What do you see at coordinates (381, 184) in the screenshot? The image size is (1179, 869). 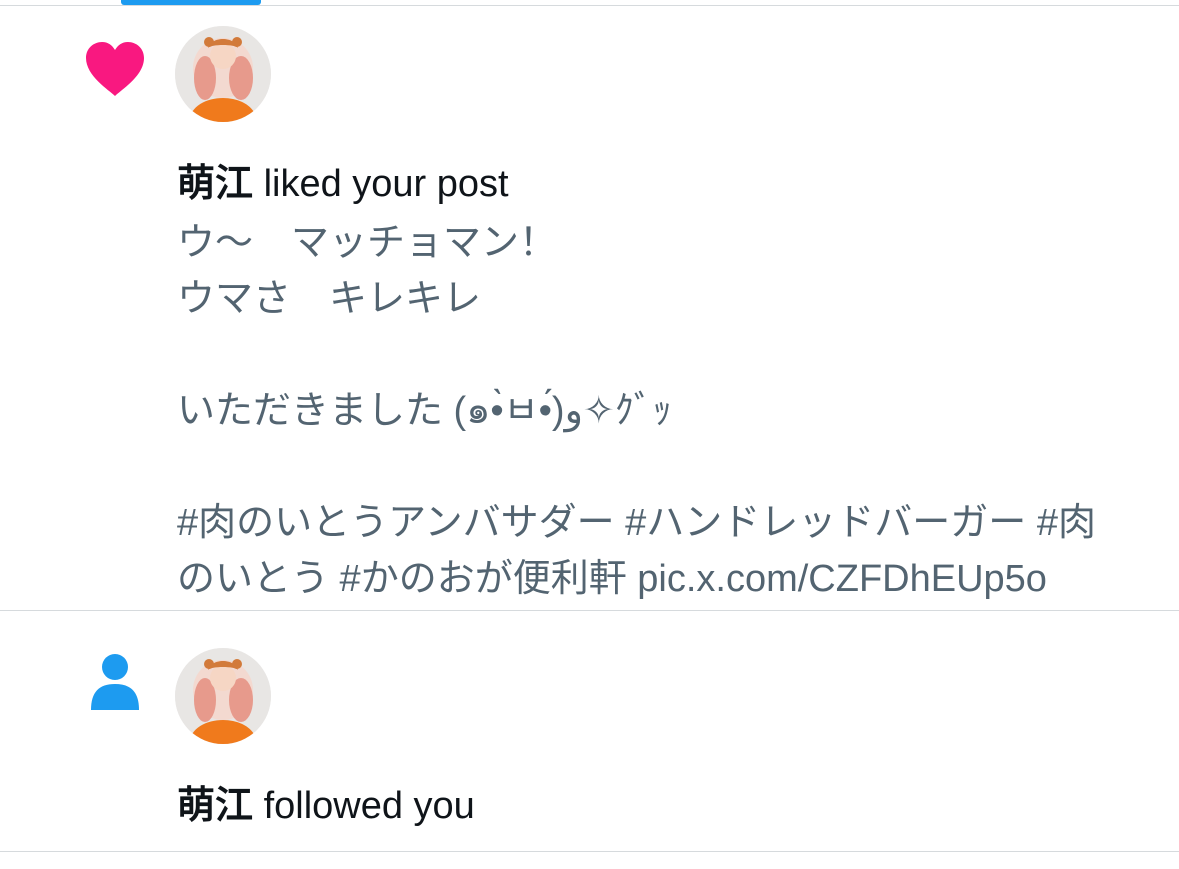 I see `action-text: liked your post` at bounding box center [381, 184].